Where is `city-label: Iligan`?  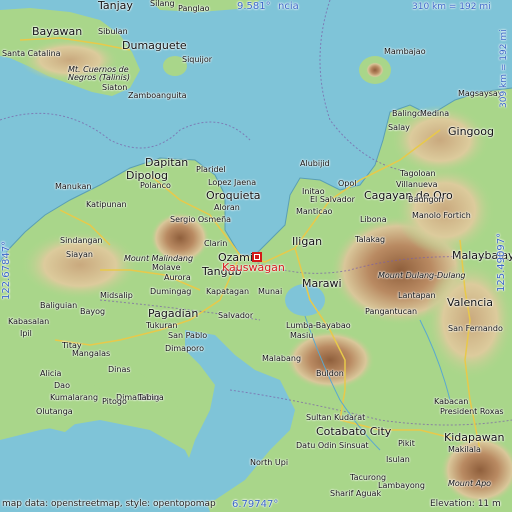
city-label: Iligan is located at coordinates (307, 241).